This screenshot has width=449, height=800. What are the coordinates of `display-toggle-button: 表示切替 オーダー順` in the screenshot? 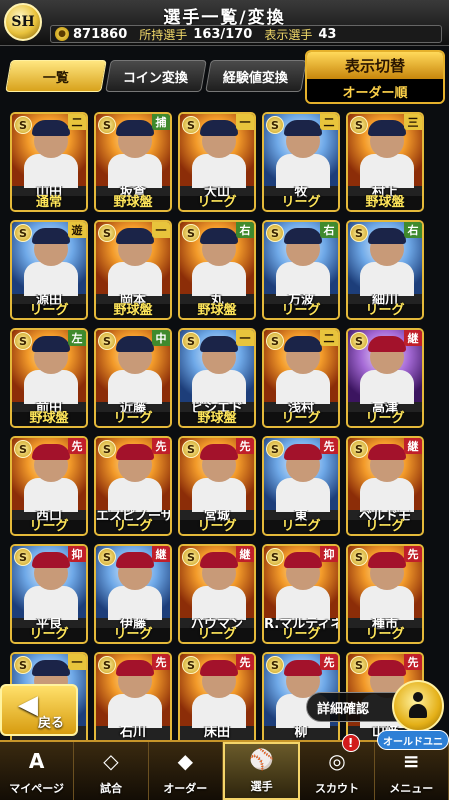 It's located at (375, 77).